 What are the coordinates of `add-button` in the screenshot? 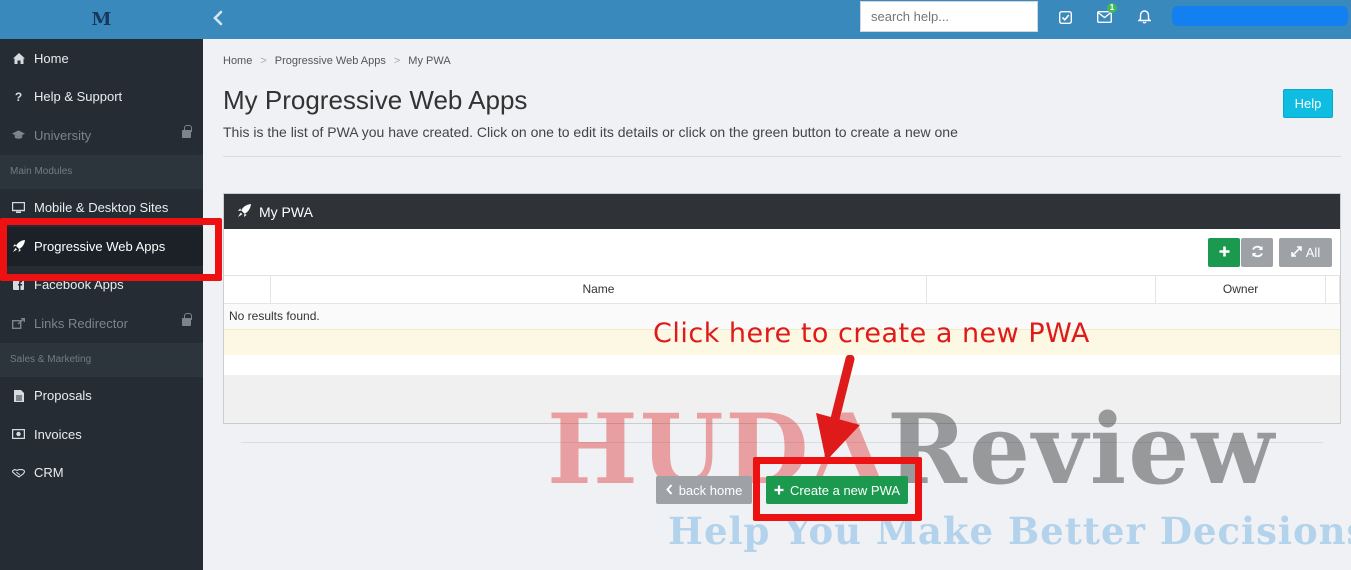 It's located at (1224, 252).